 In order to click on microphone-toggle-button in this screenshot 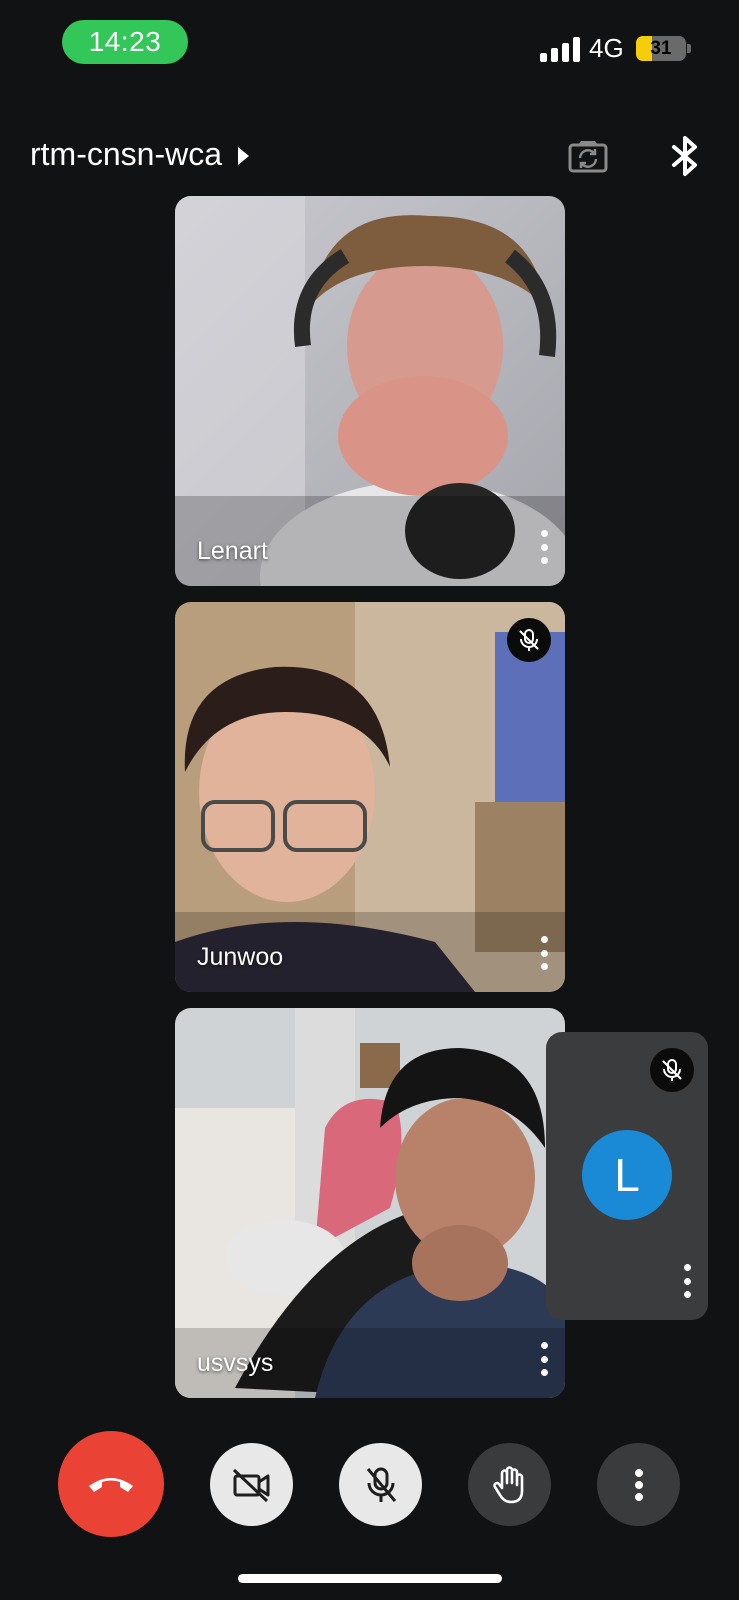, I will do `click(380, 1484)`.